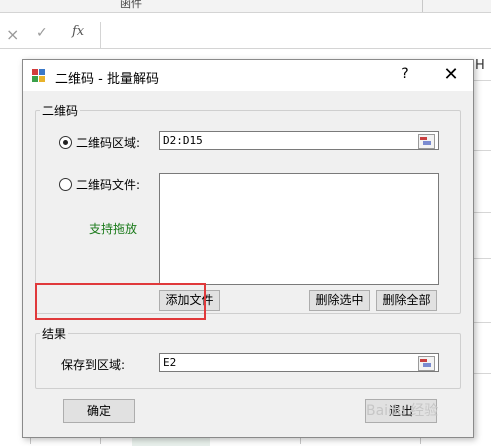  I want to click on radio-qr-range: 二维码区域:, so click(99, 142).